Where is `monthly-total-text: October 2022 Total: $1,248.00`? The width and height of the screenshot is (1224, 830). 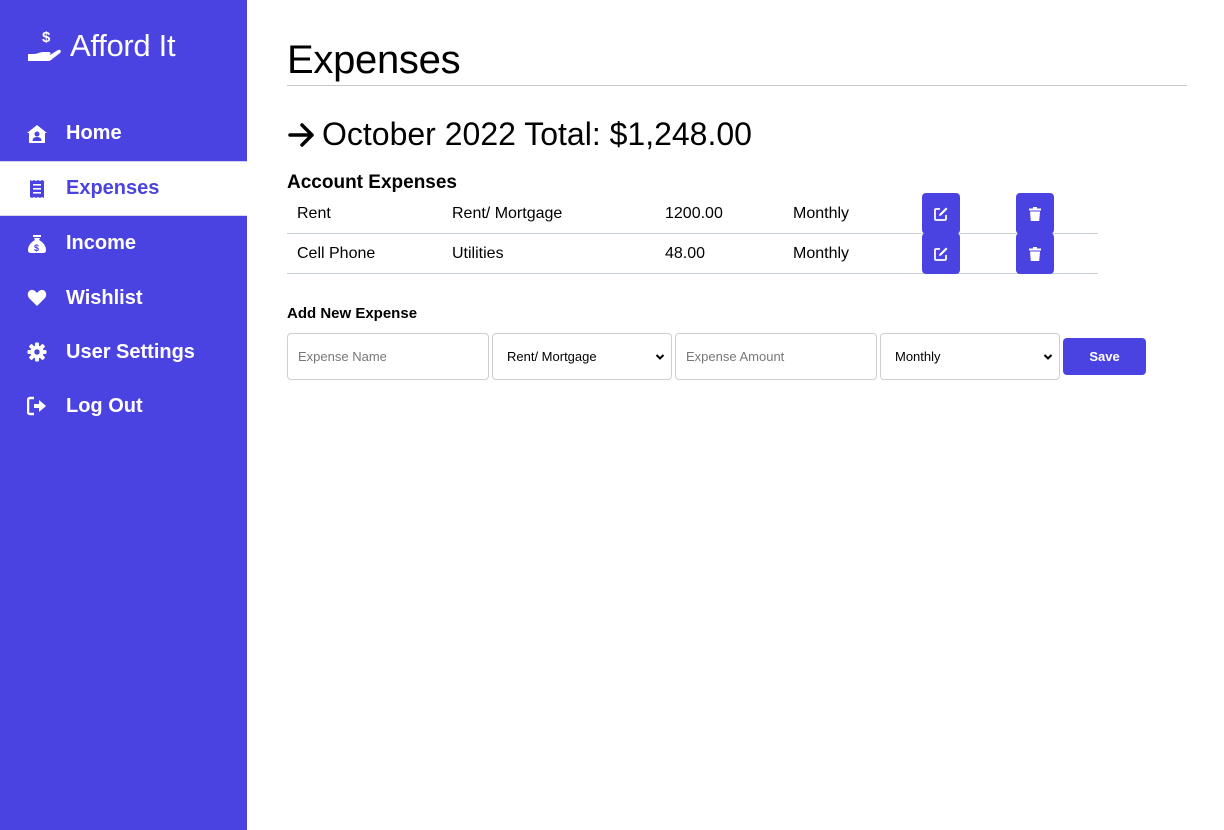
monthly-total-text: October 2022 Total: $1,248.00 is located at coordinates (537, 134).